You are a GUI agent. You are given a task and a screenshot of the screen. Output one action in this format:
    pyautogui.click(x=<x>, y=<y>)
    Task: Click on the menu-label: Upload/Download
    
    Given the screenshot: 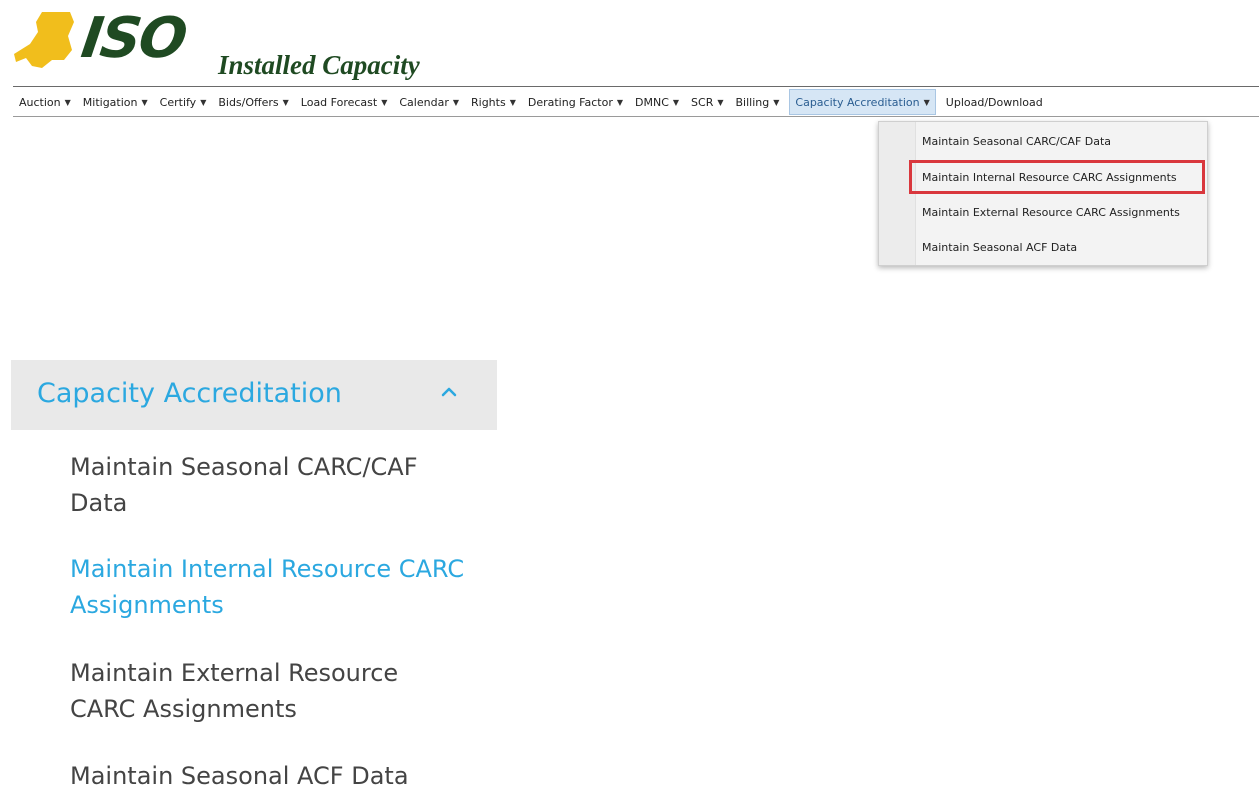 What is the action you would take?
    pyautogui.click(x=994, y=102)
    